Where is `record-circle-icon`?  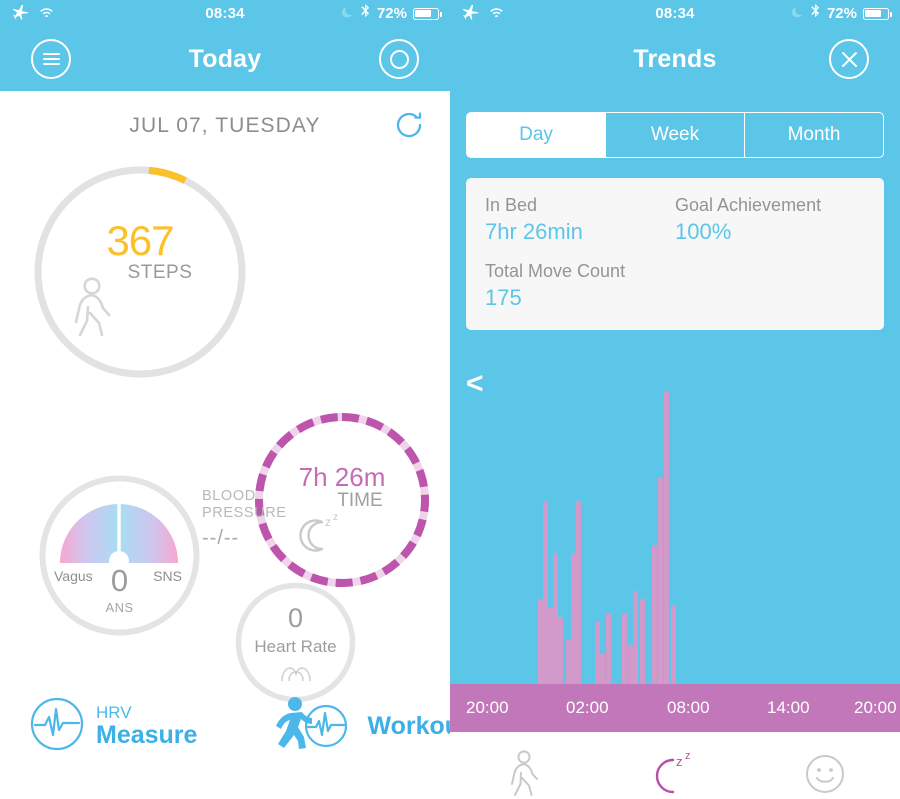 record-circle-icon is located at coordinates (399, 59).